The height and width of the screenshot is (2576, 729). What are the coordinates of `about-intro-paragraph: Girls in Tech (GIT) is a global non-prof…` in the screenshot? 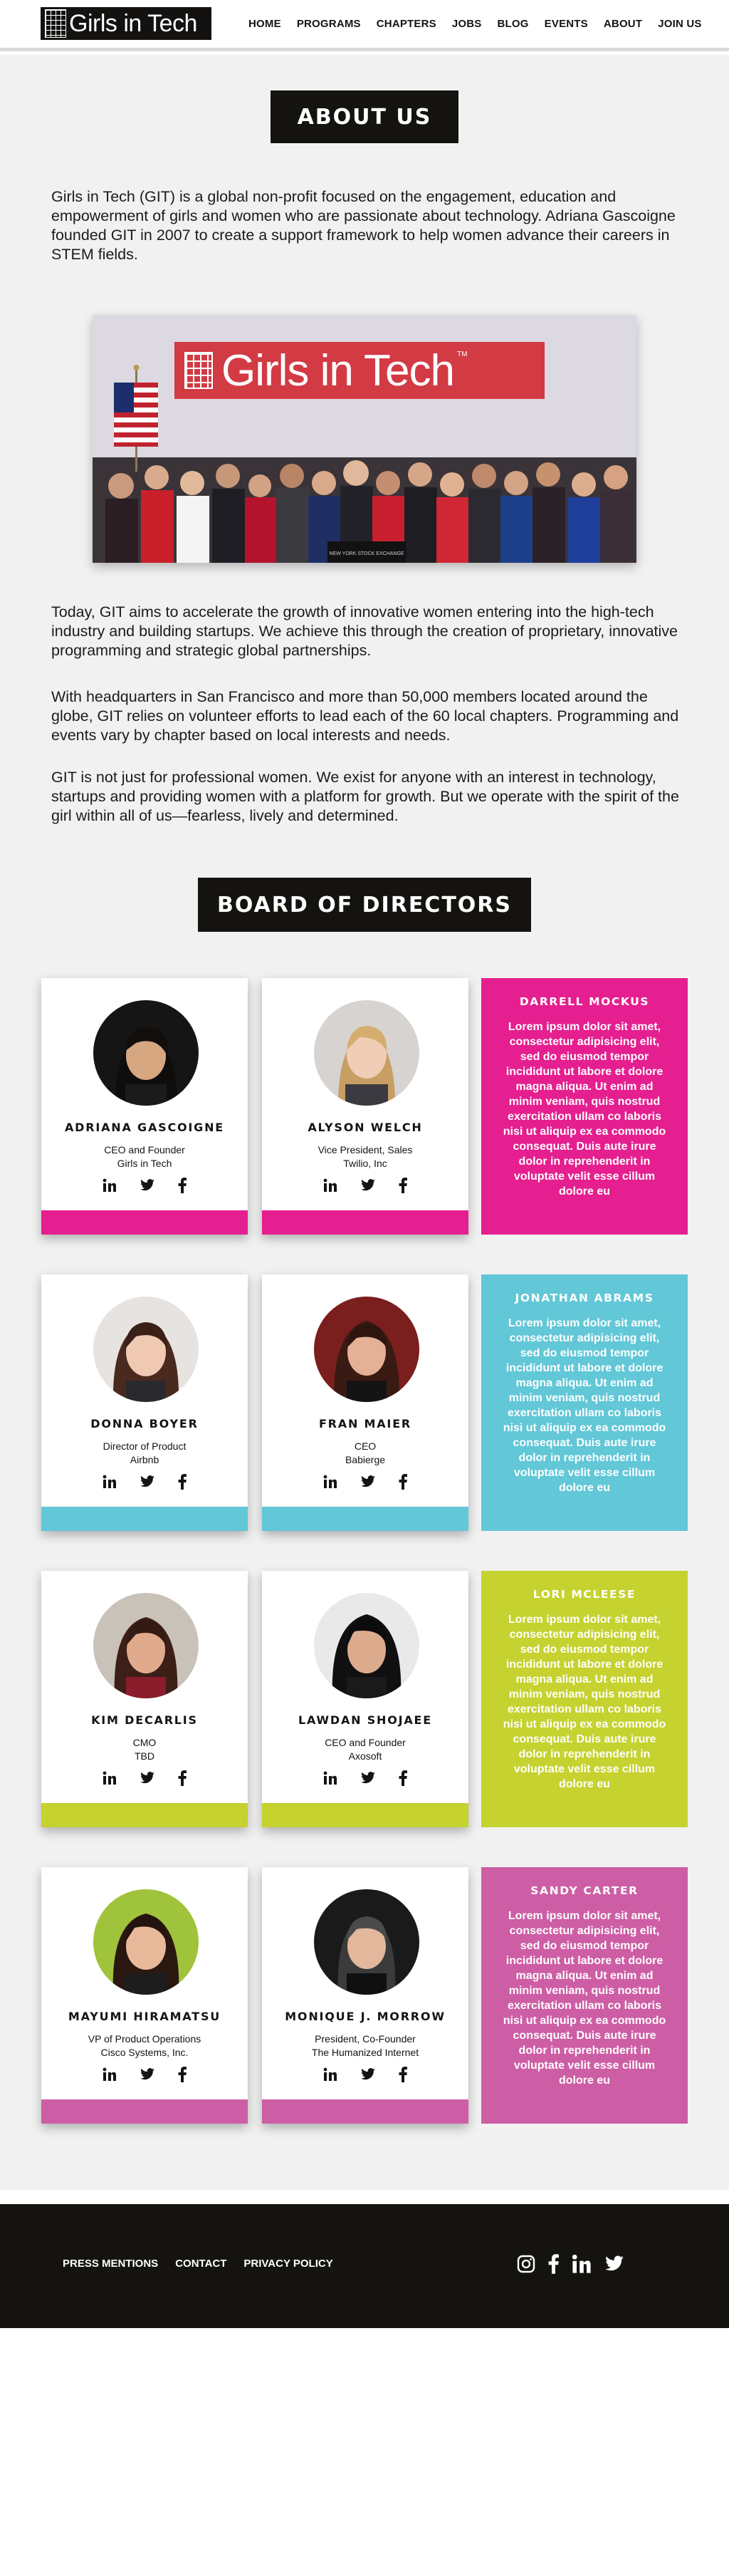 It's located at (363, 225).